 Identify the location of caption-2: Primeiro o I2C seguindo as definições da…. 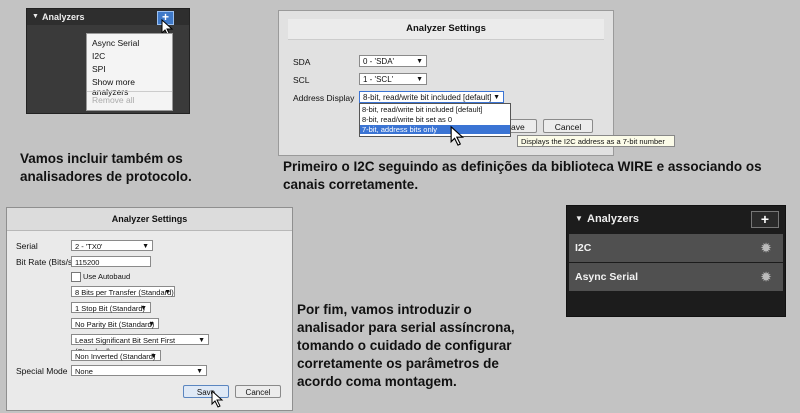
(522, 176).